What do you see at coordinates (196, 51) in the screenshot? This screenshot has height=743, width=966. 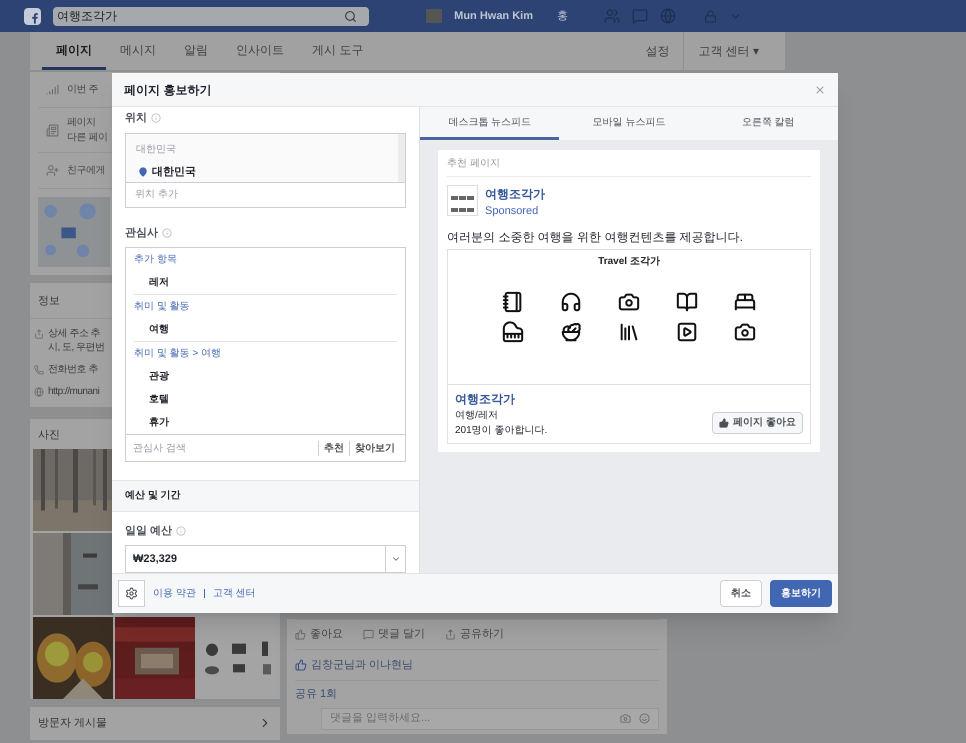 I see `nav-tab: 알림` at bounding box center [196, 51].